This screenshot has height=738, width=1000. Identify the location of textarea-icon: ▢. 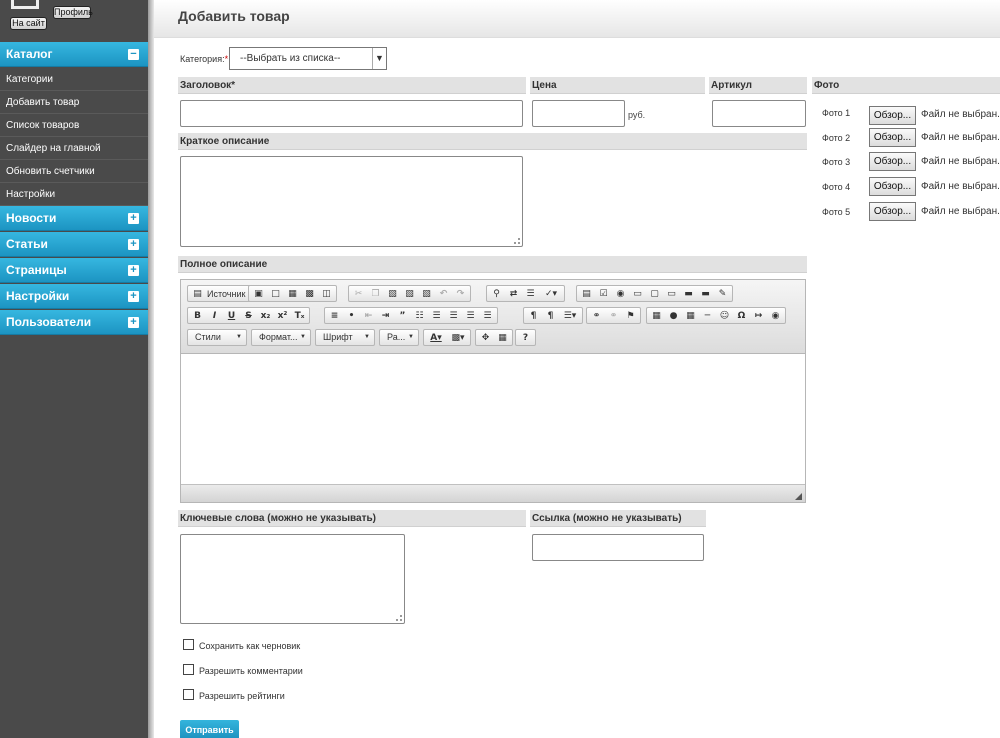
(654, 294).